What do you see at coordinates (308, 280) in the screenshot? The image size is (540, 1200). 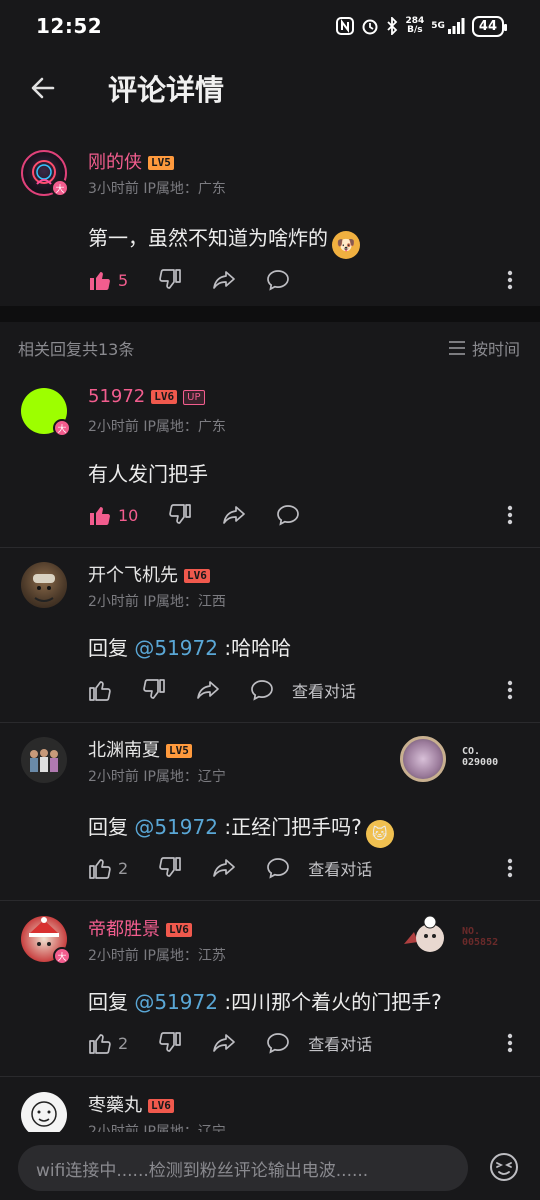 I see `comment-actions: 5` at bounding box center [308, 280].